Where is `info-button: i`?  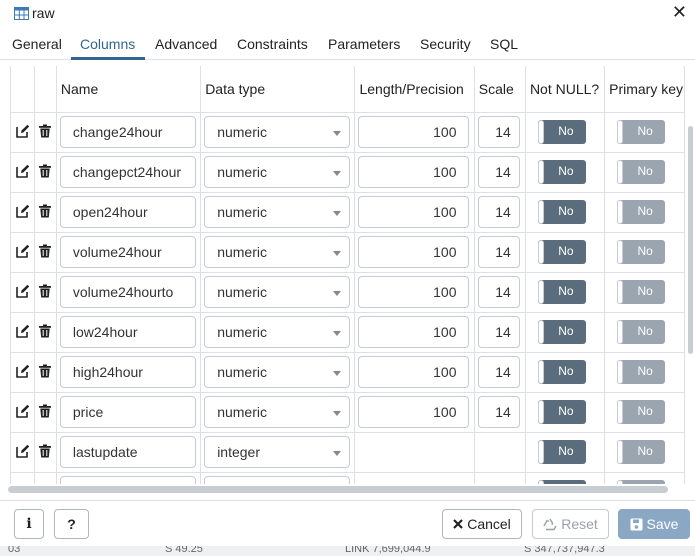
info-button: i is located at coordinates (29, 524).